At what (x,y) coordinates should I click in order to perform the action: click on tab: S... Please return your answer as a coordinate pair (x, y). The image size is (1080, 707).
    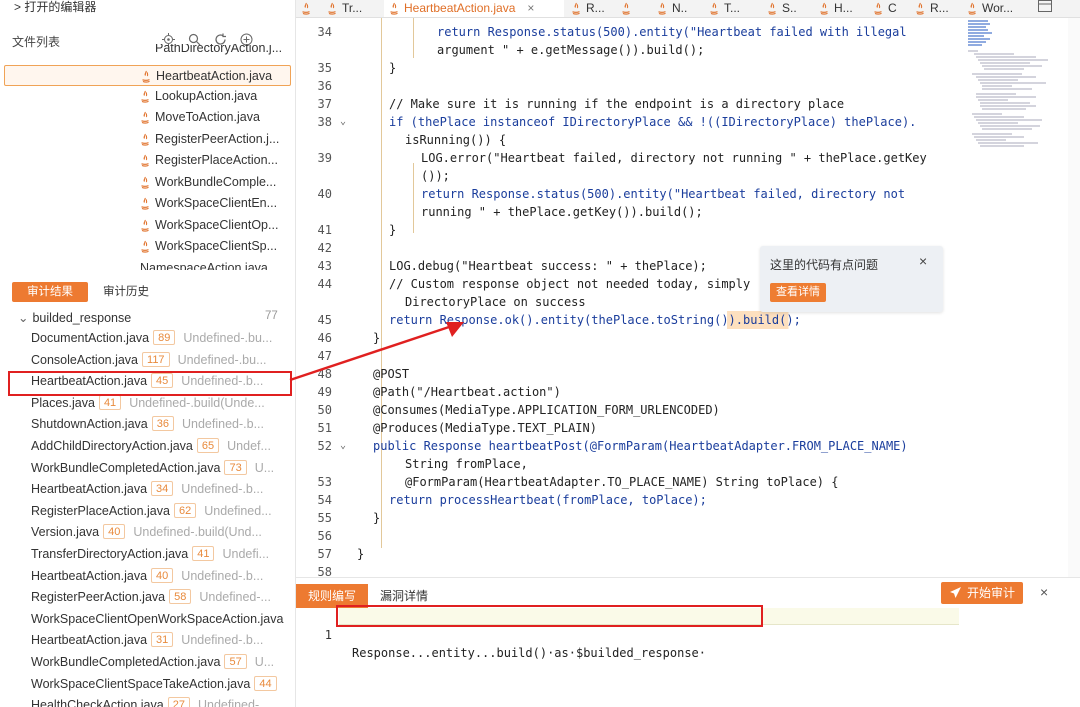
    Looking at the image, I should click on (787, 8).